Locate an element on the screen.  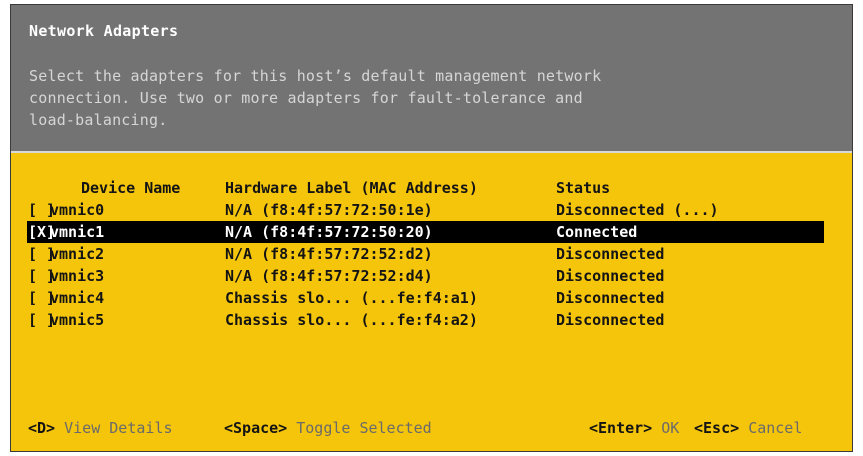
view-details-hint: <D> View Details is located at coordinates (100, 428).